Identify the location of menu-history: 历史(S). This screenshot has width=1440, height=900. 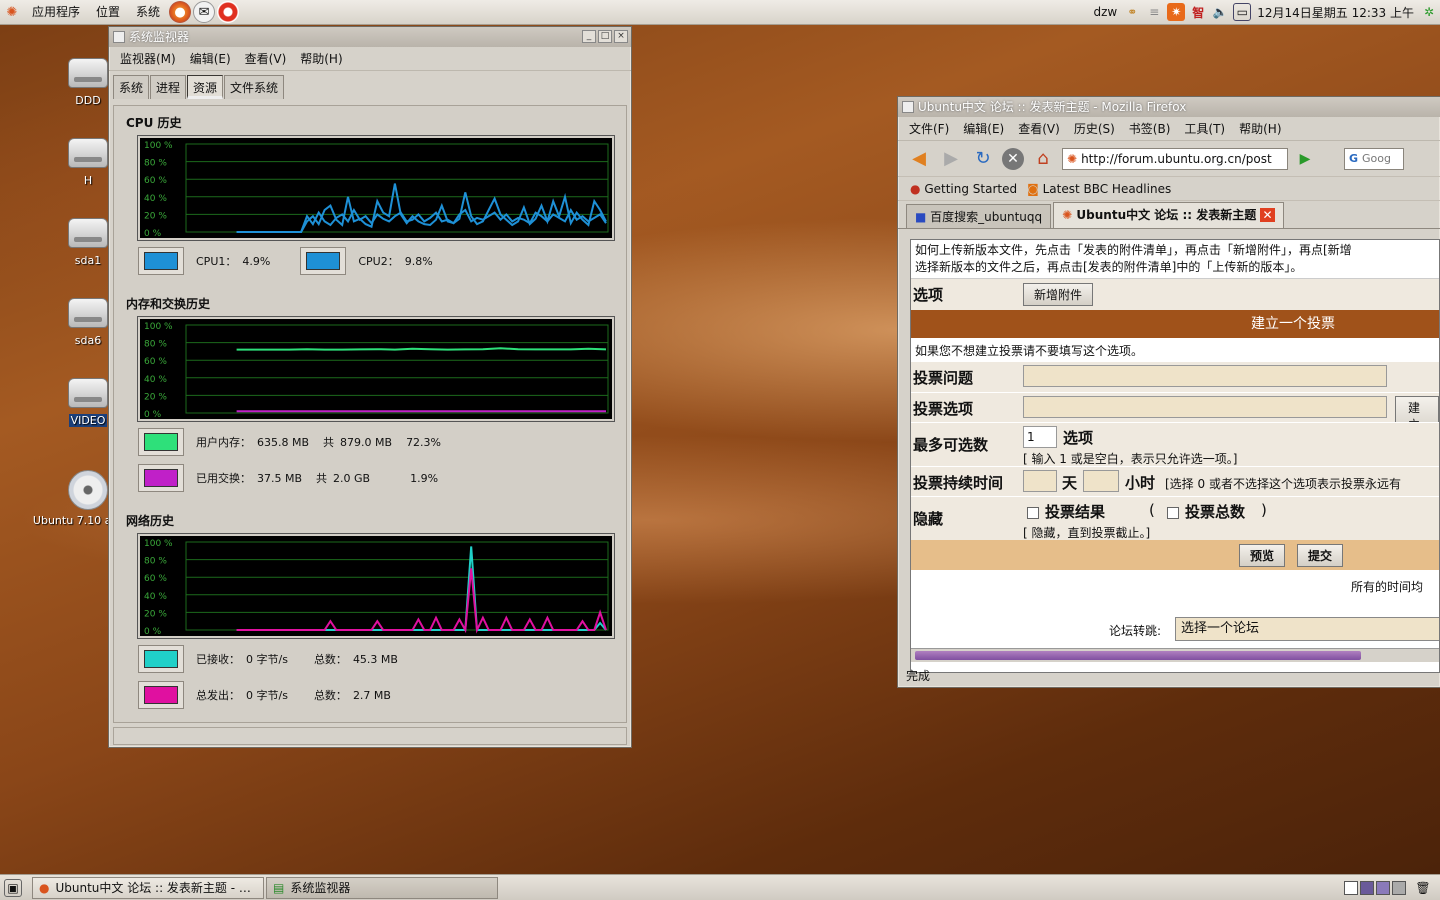
(1094, 128).